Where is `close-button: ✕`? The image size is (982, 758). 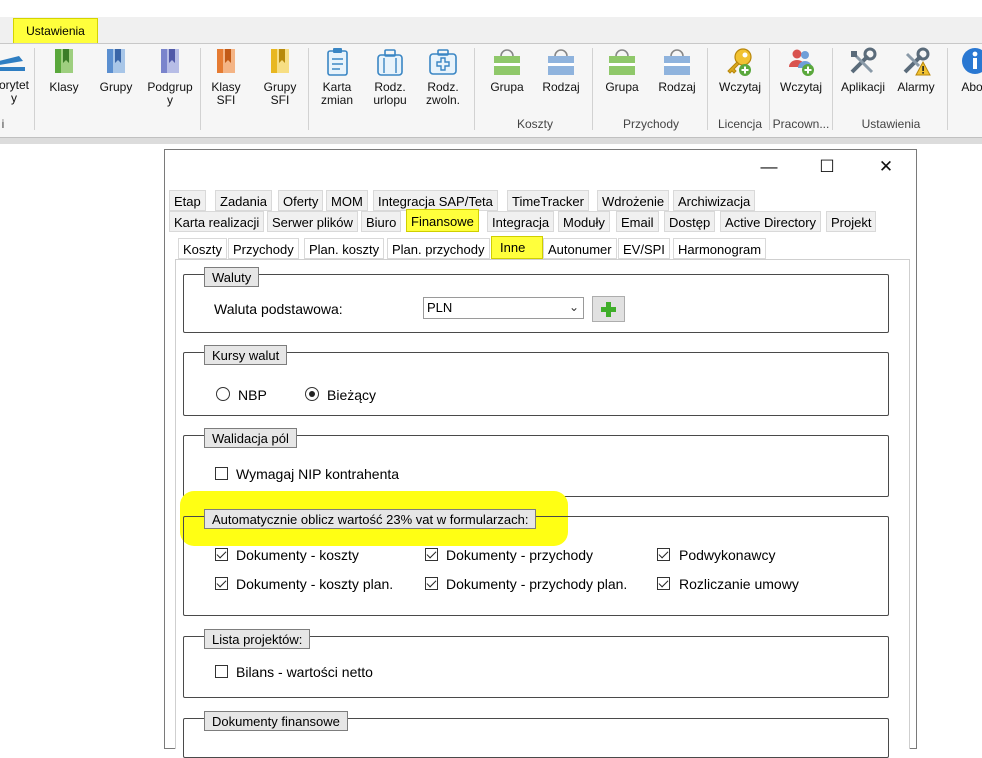 close-button: ✕ is located at coordinates (886, 167).